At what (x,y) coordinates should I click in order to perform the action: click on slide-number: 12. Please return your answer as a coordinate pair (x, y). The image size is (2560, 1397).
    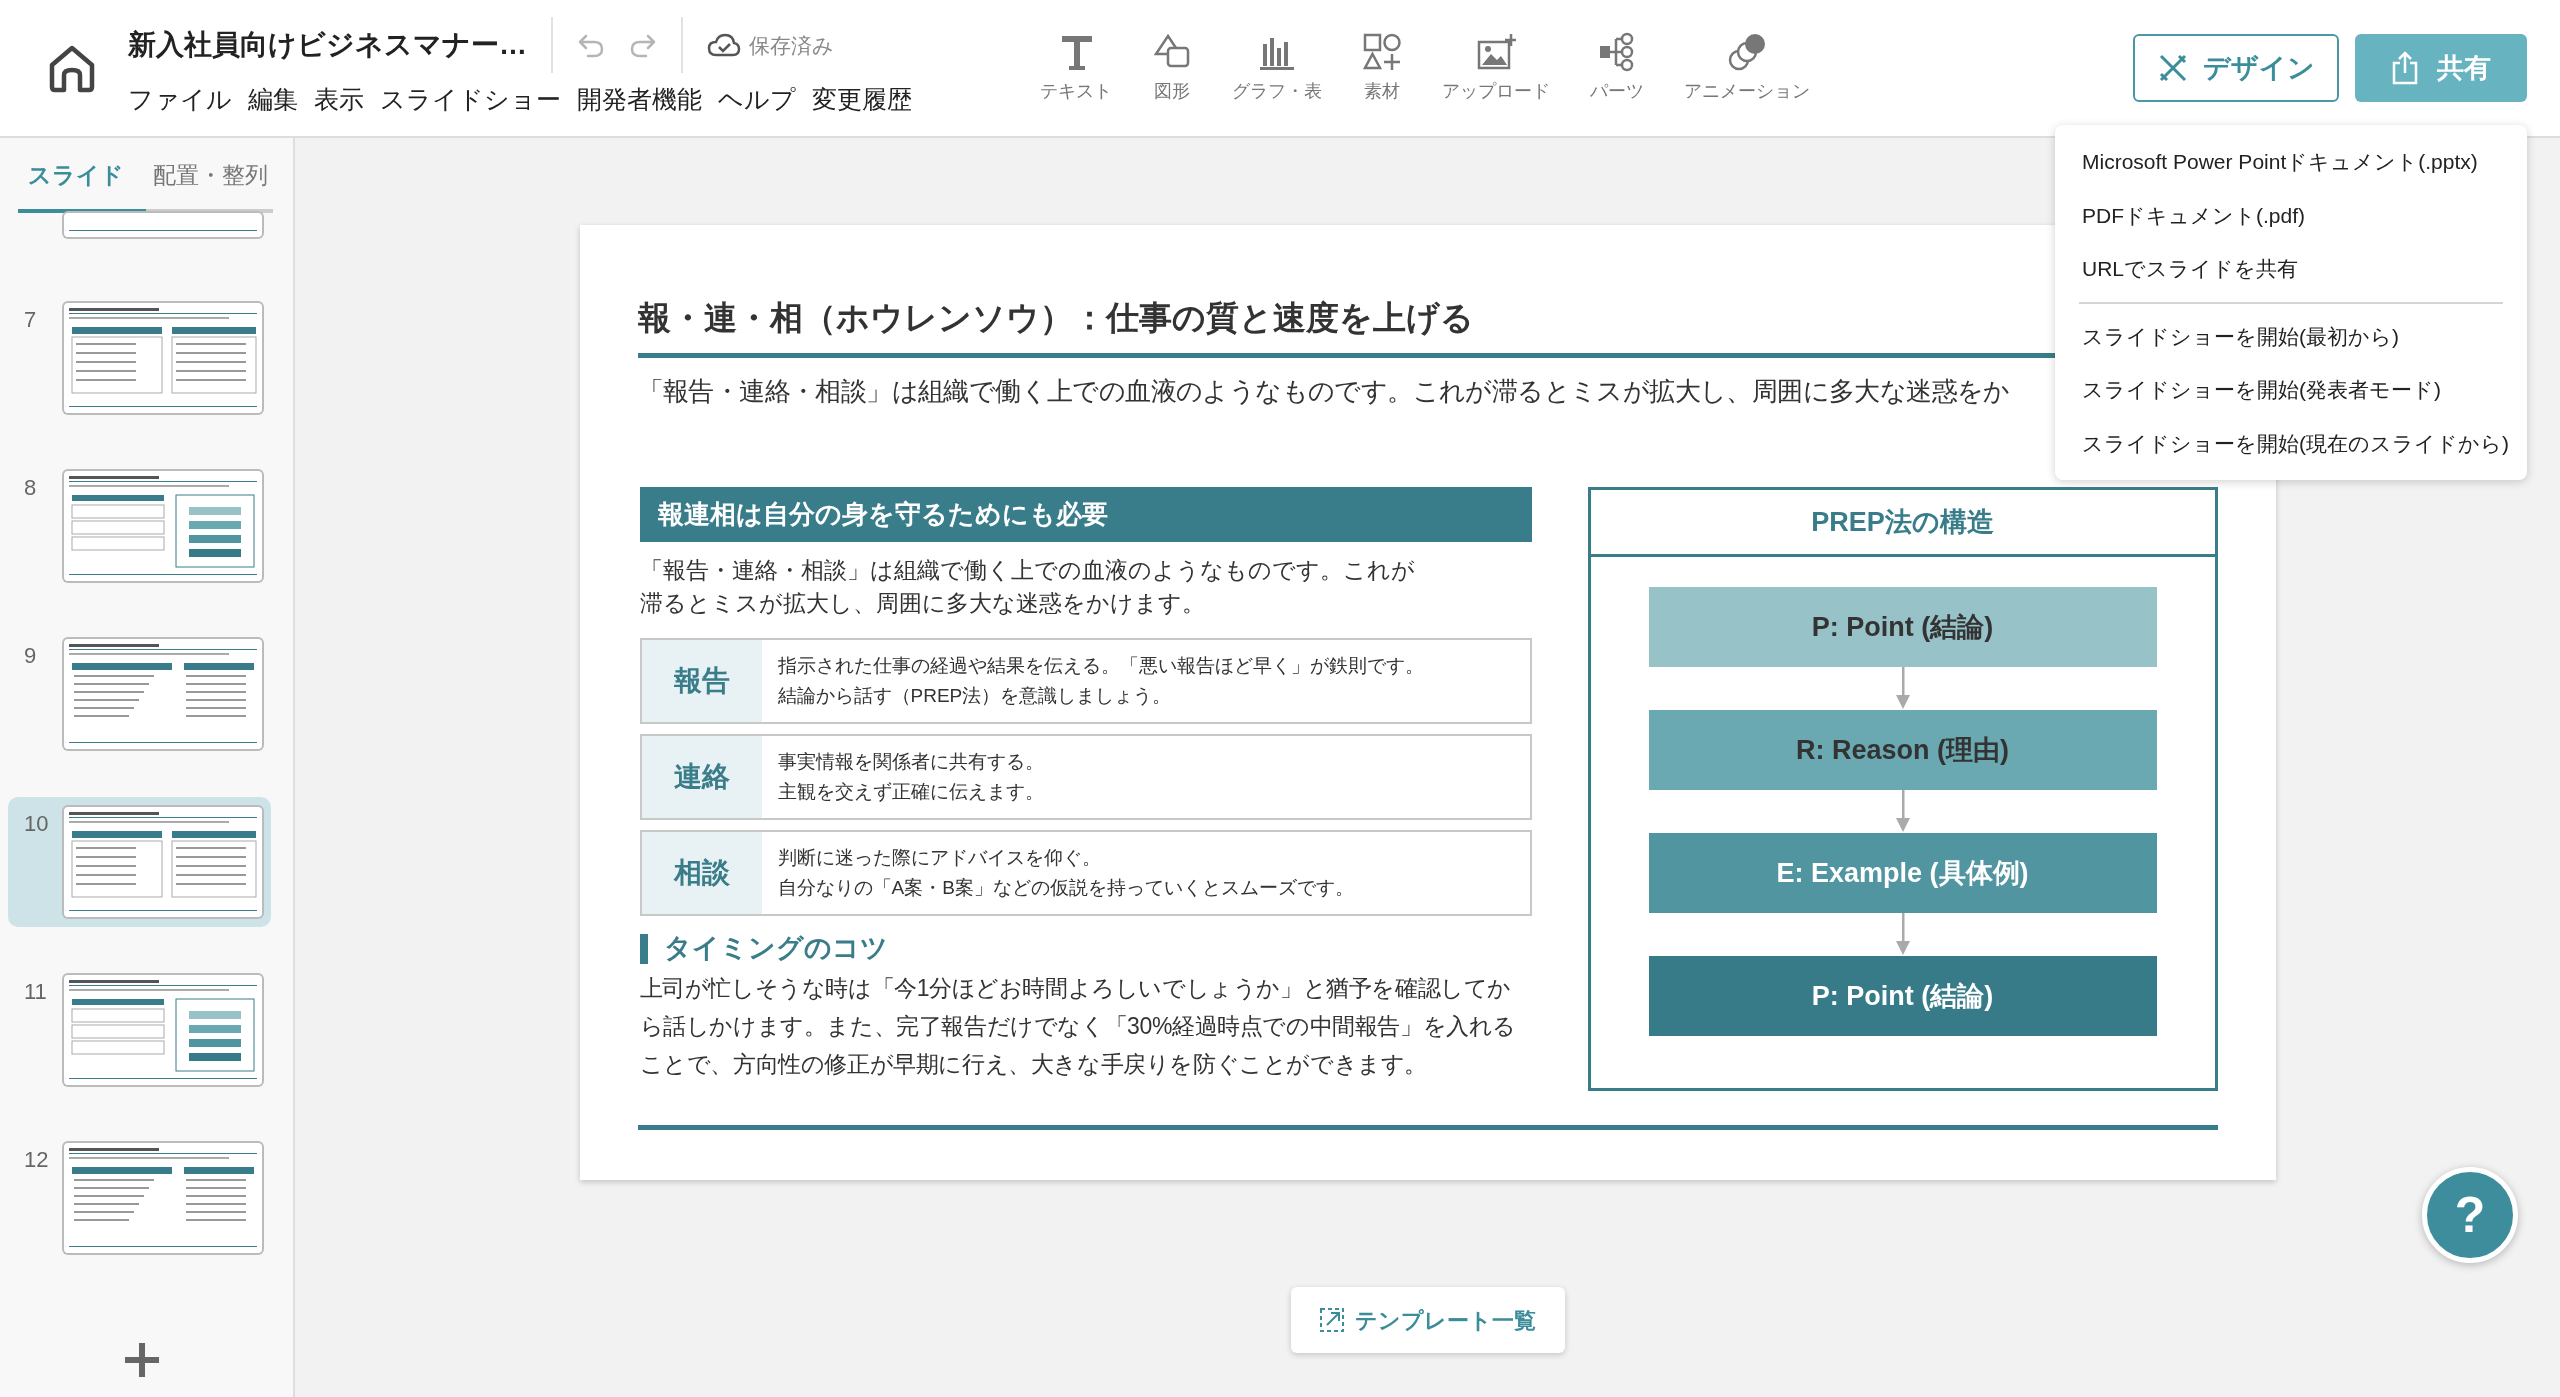
    Looking at the image, I should click on (35, 1159).